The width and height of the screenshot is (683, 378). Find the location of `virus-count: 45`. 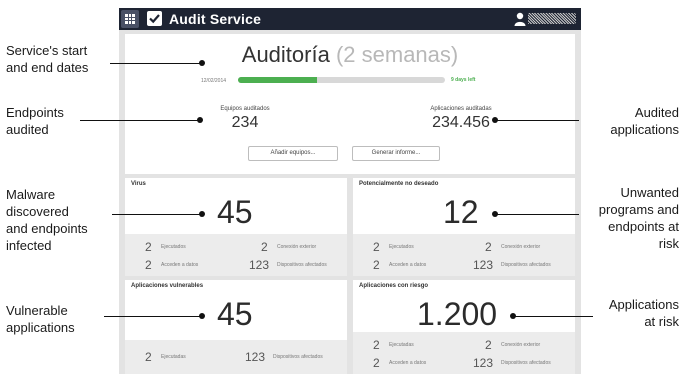

virus-count: 45 is located at coordinates (235, 212).